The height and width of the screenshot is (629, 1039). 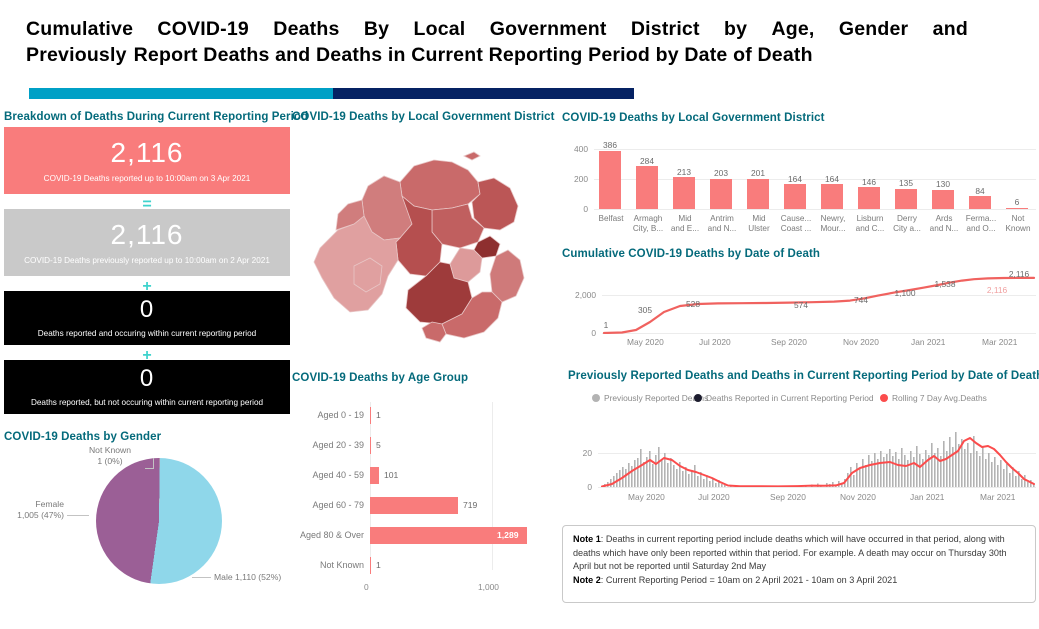 I want to click on district-category-label: Belfast, so click(x=611, y=219).